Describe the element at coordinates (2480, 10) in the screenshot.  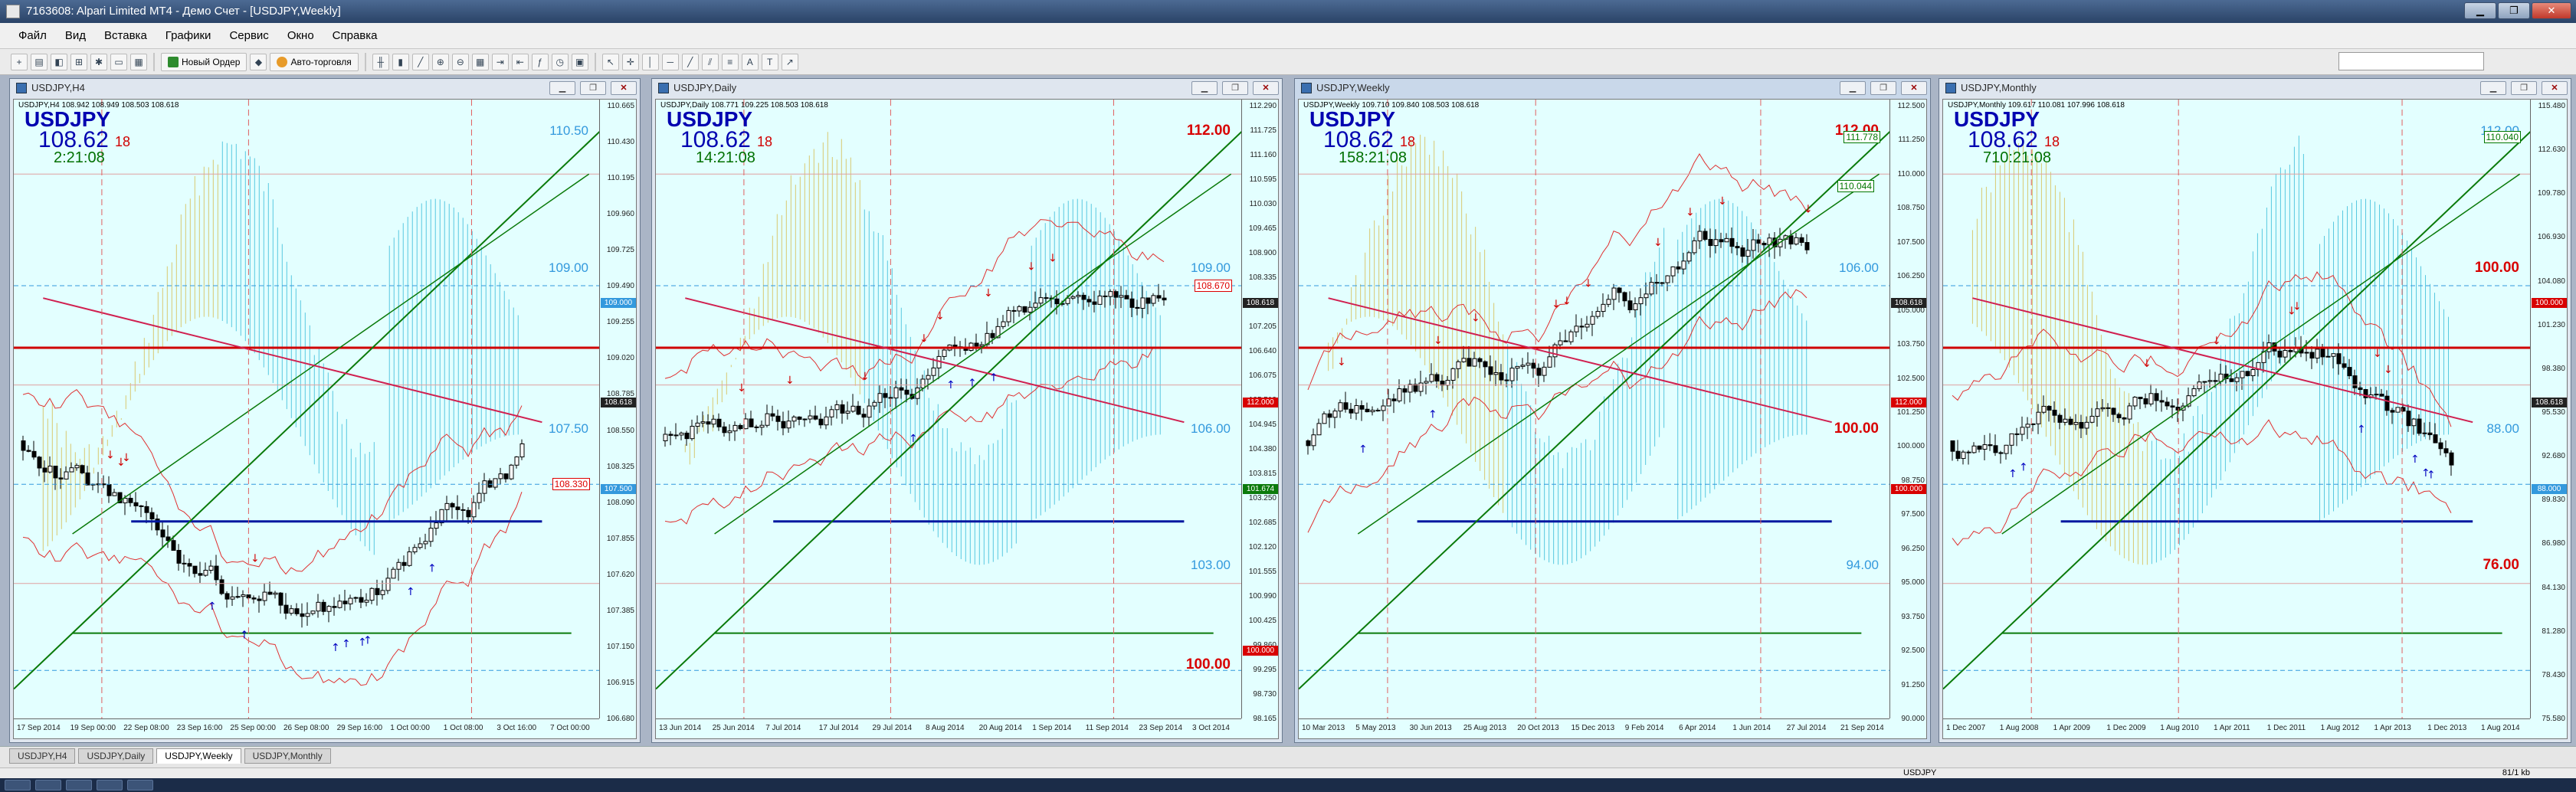
I see `minimize-button: ▁` at that location.